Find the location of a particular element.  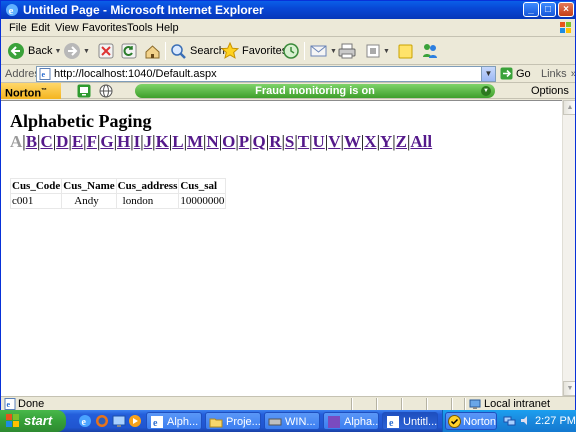

volume-tray-icon is located at coordinates (525, 420).